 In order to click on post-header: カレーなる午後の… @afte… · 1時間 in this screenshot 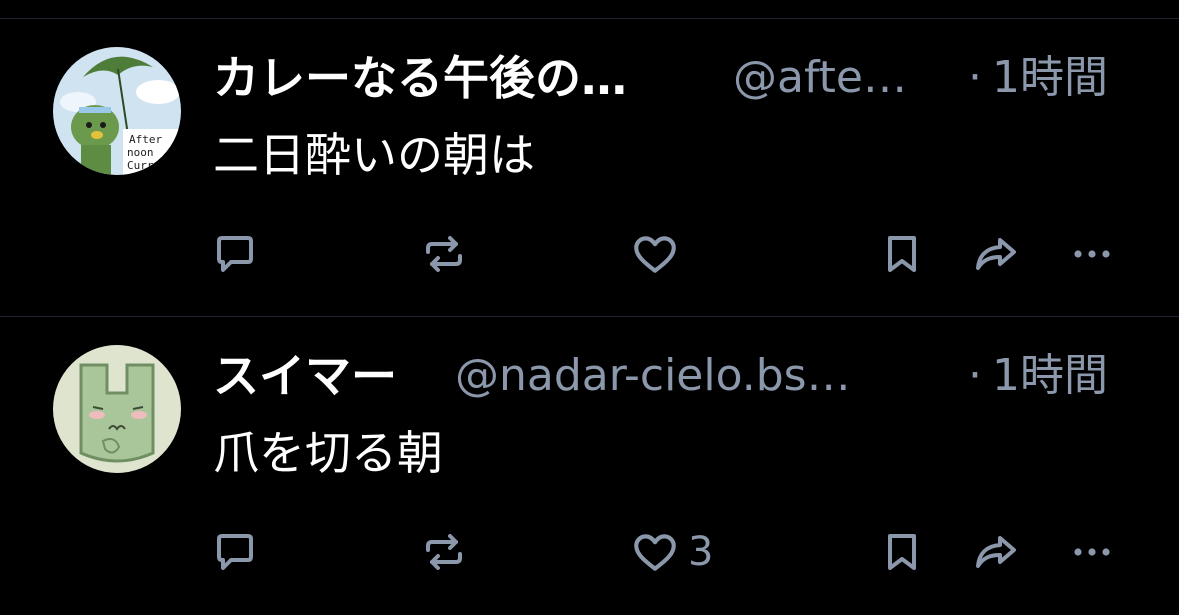, I will do `click(678, 78)`.